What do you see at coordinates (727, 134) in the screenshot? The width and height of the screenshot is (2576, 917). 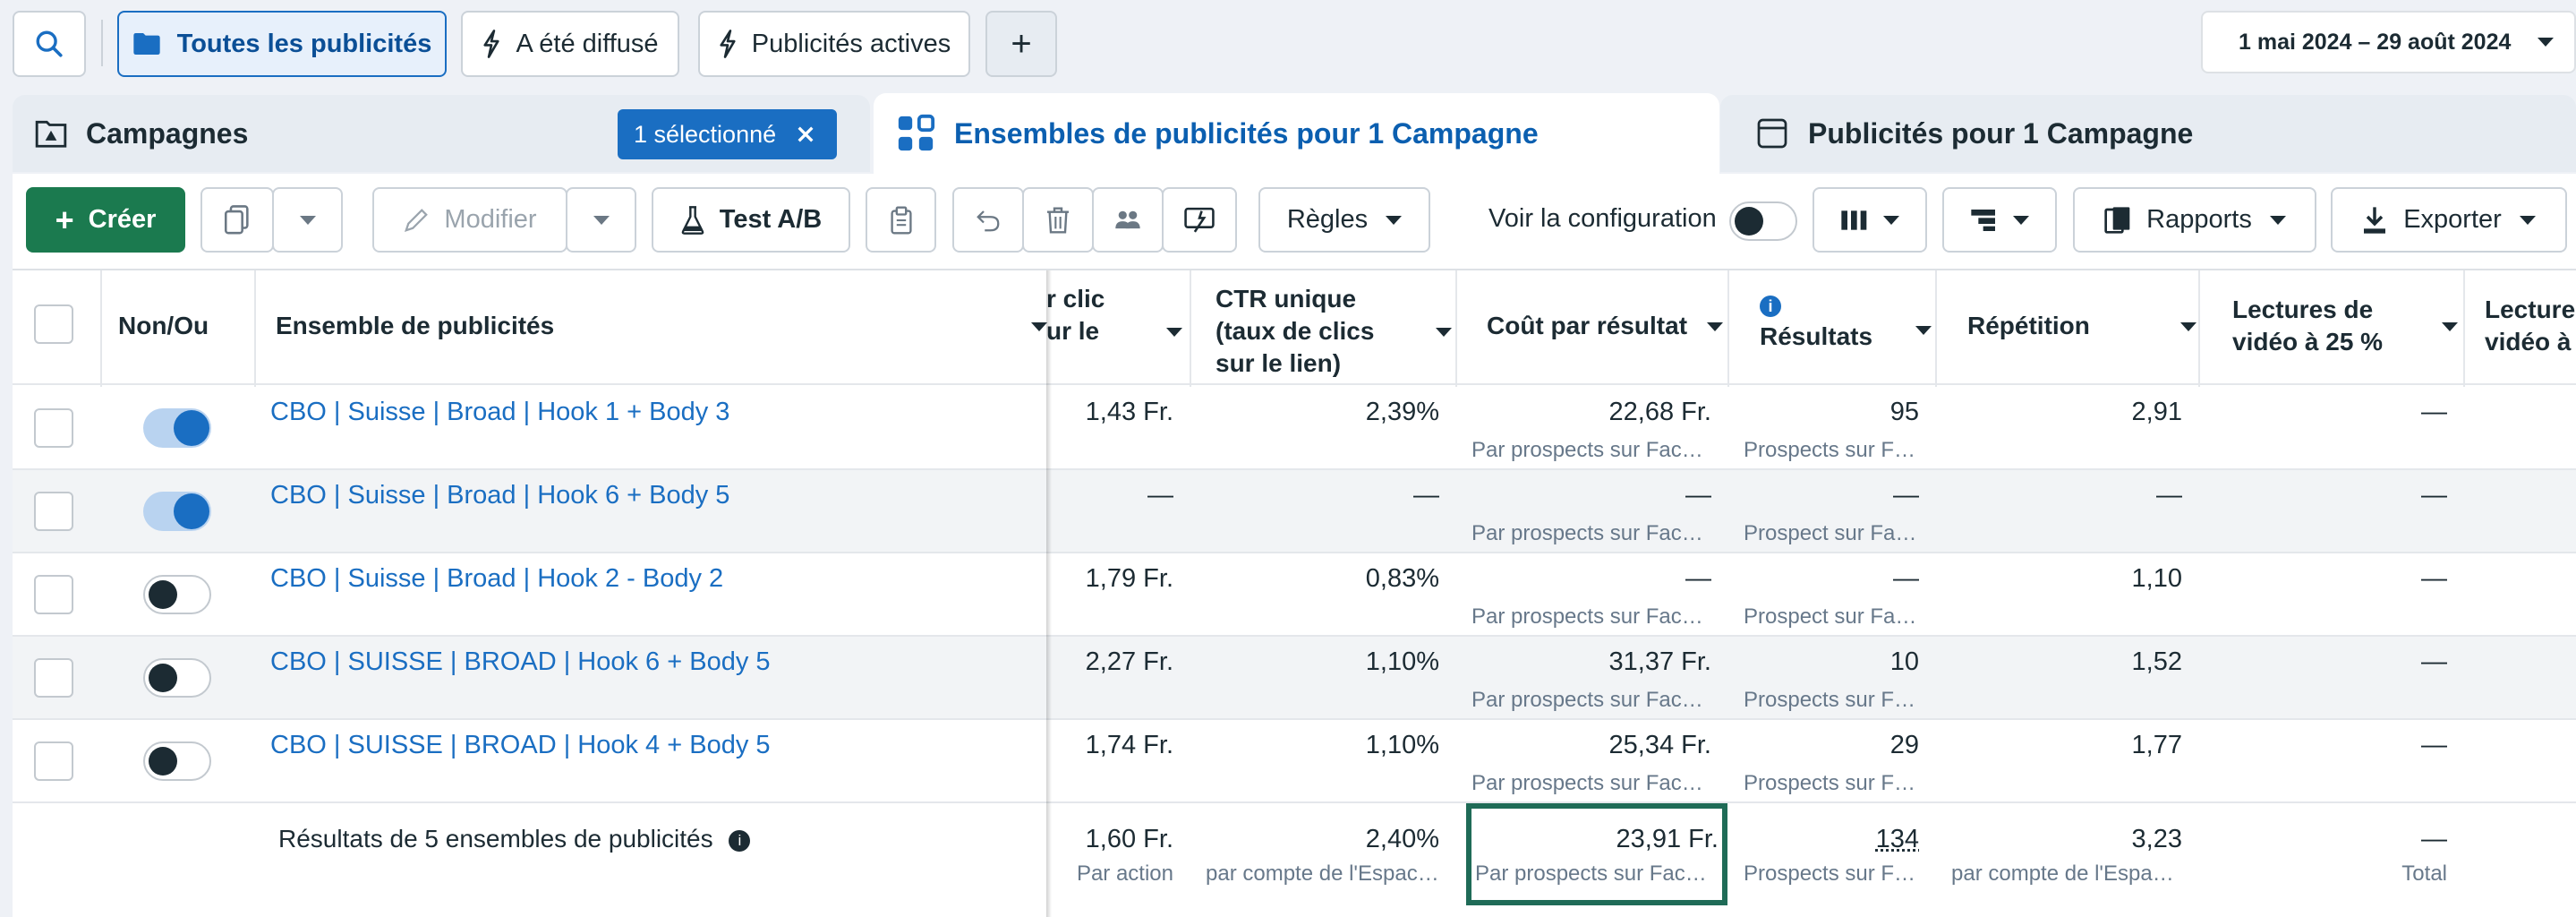 I see `selected-badge: 1 sélectionné` at bounding box center [727, 134].